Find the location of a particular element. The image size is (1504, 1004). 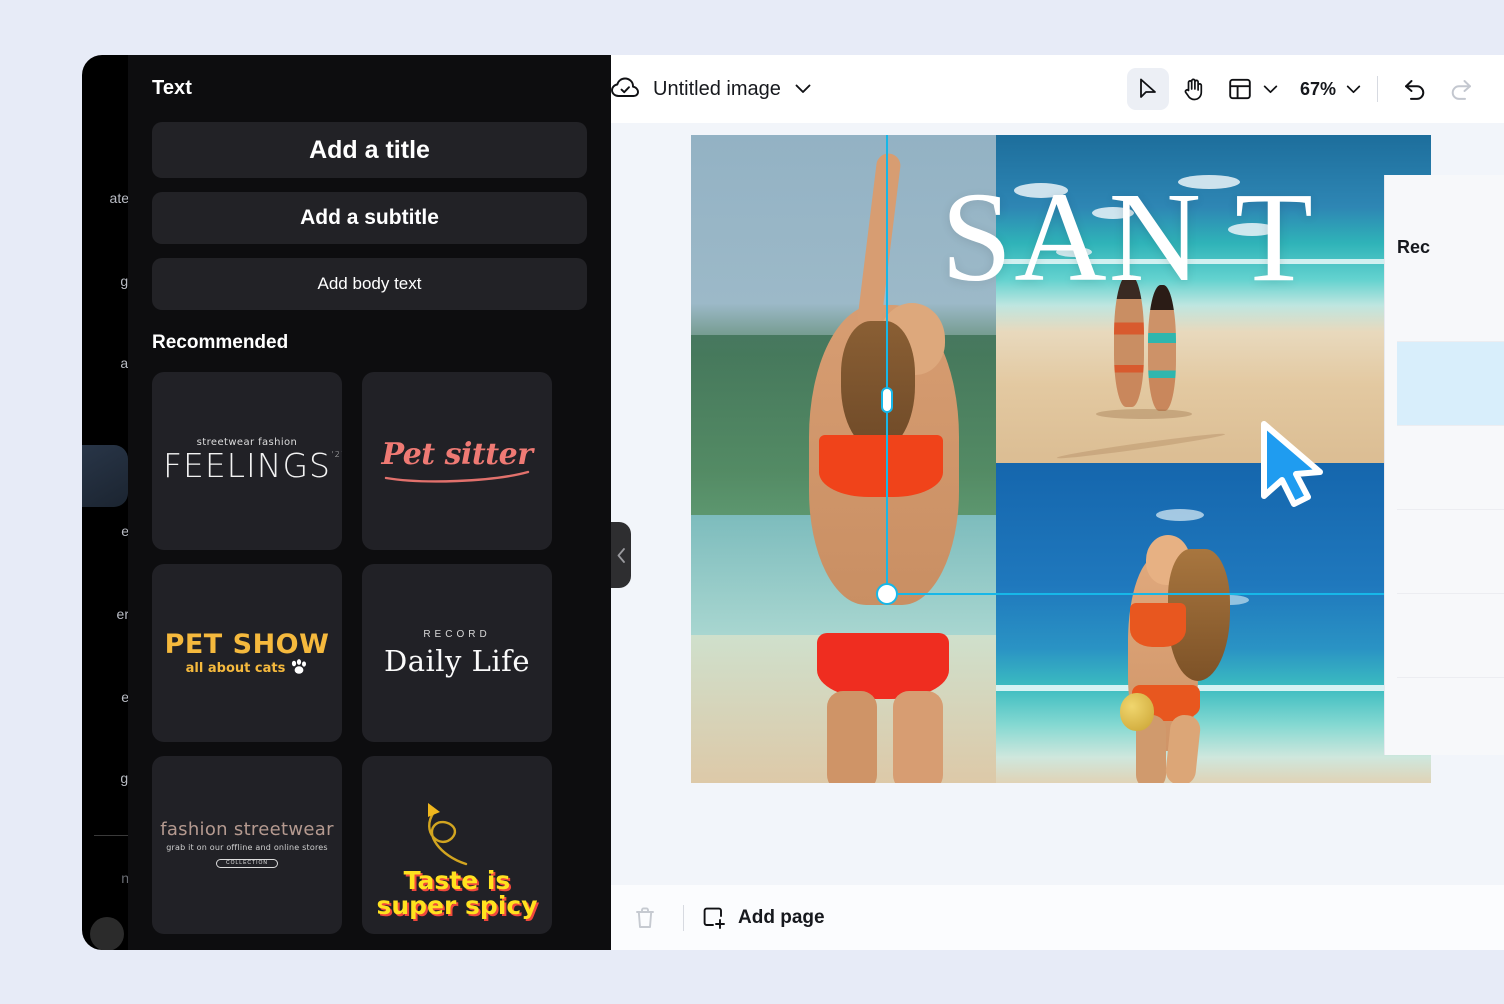

undo-icon is located at coordinates (1415, 90).